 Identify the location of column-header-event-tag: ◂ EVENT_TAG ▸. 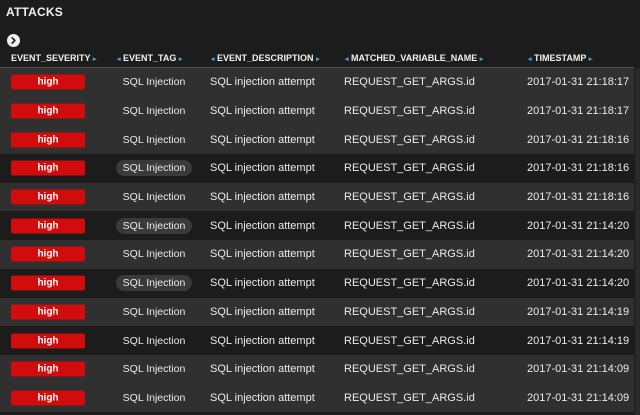
(149, 58).